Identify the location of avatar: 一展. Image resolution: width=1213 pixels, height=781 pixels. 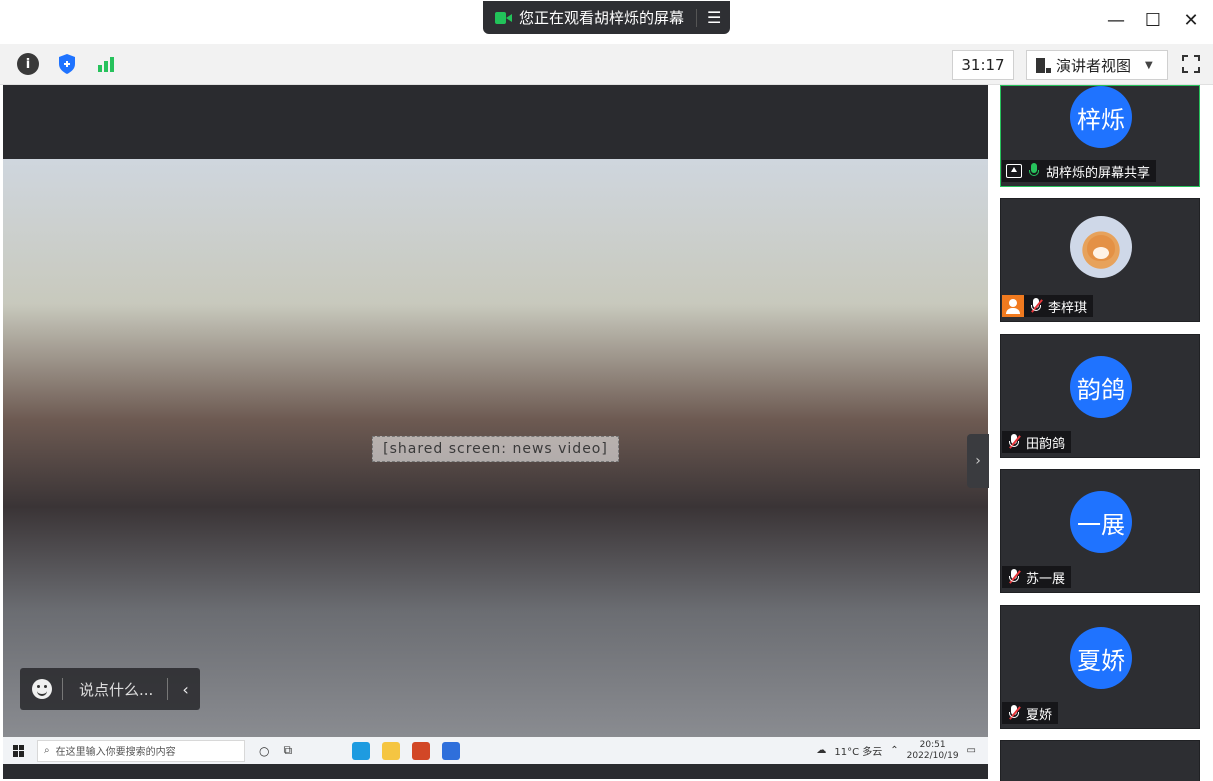
(1101, 522).